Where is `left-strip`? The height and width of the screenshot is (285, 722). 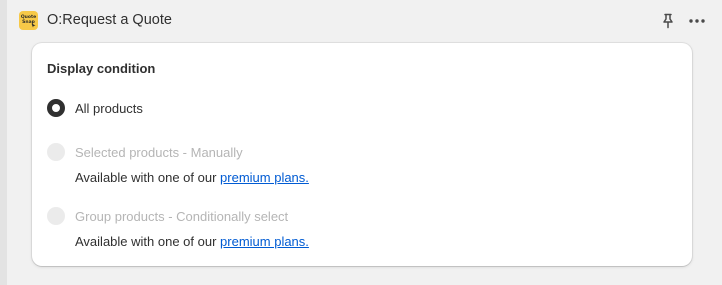
left-strip is located at coordinates (3, 142).